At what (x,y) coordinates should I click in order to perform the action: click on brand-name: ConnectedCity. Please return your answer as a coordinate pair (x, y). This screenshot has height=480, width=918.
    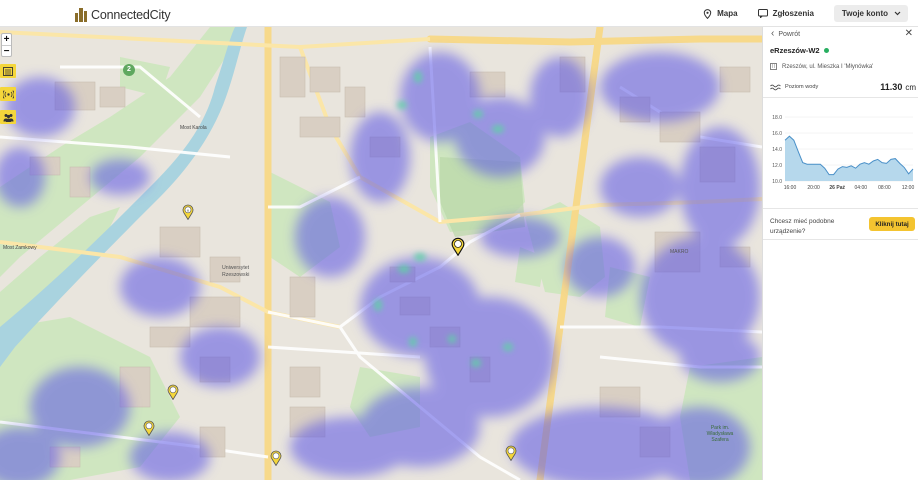
    Looking at the image, I should click on (131, 15).